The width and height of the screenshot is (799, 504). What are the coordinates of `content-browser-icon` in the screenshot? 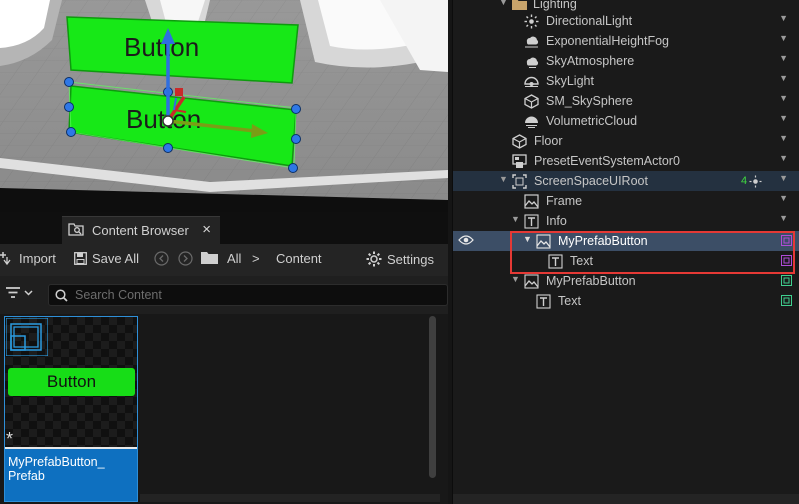 It's located at (76, 230).